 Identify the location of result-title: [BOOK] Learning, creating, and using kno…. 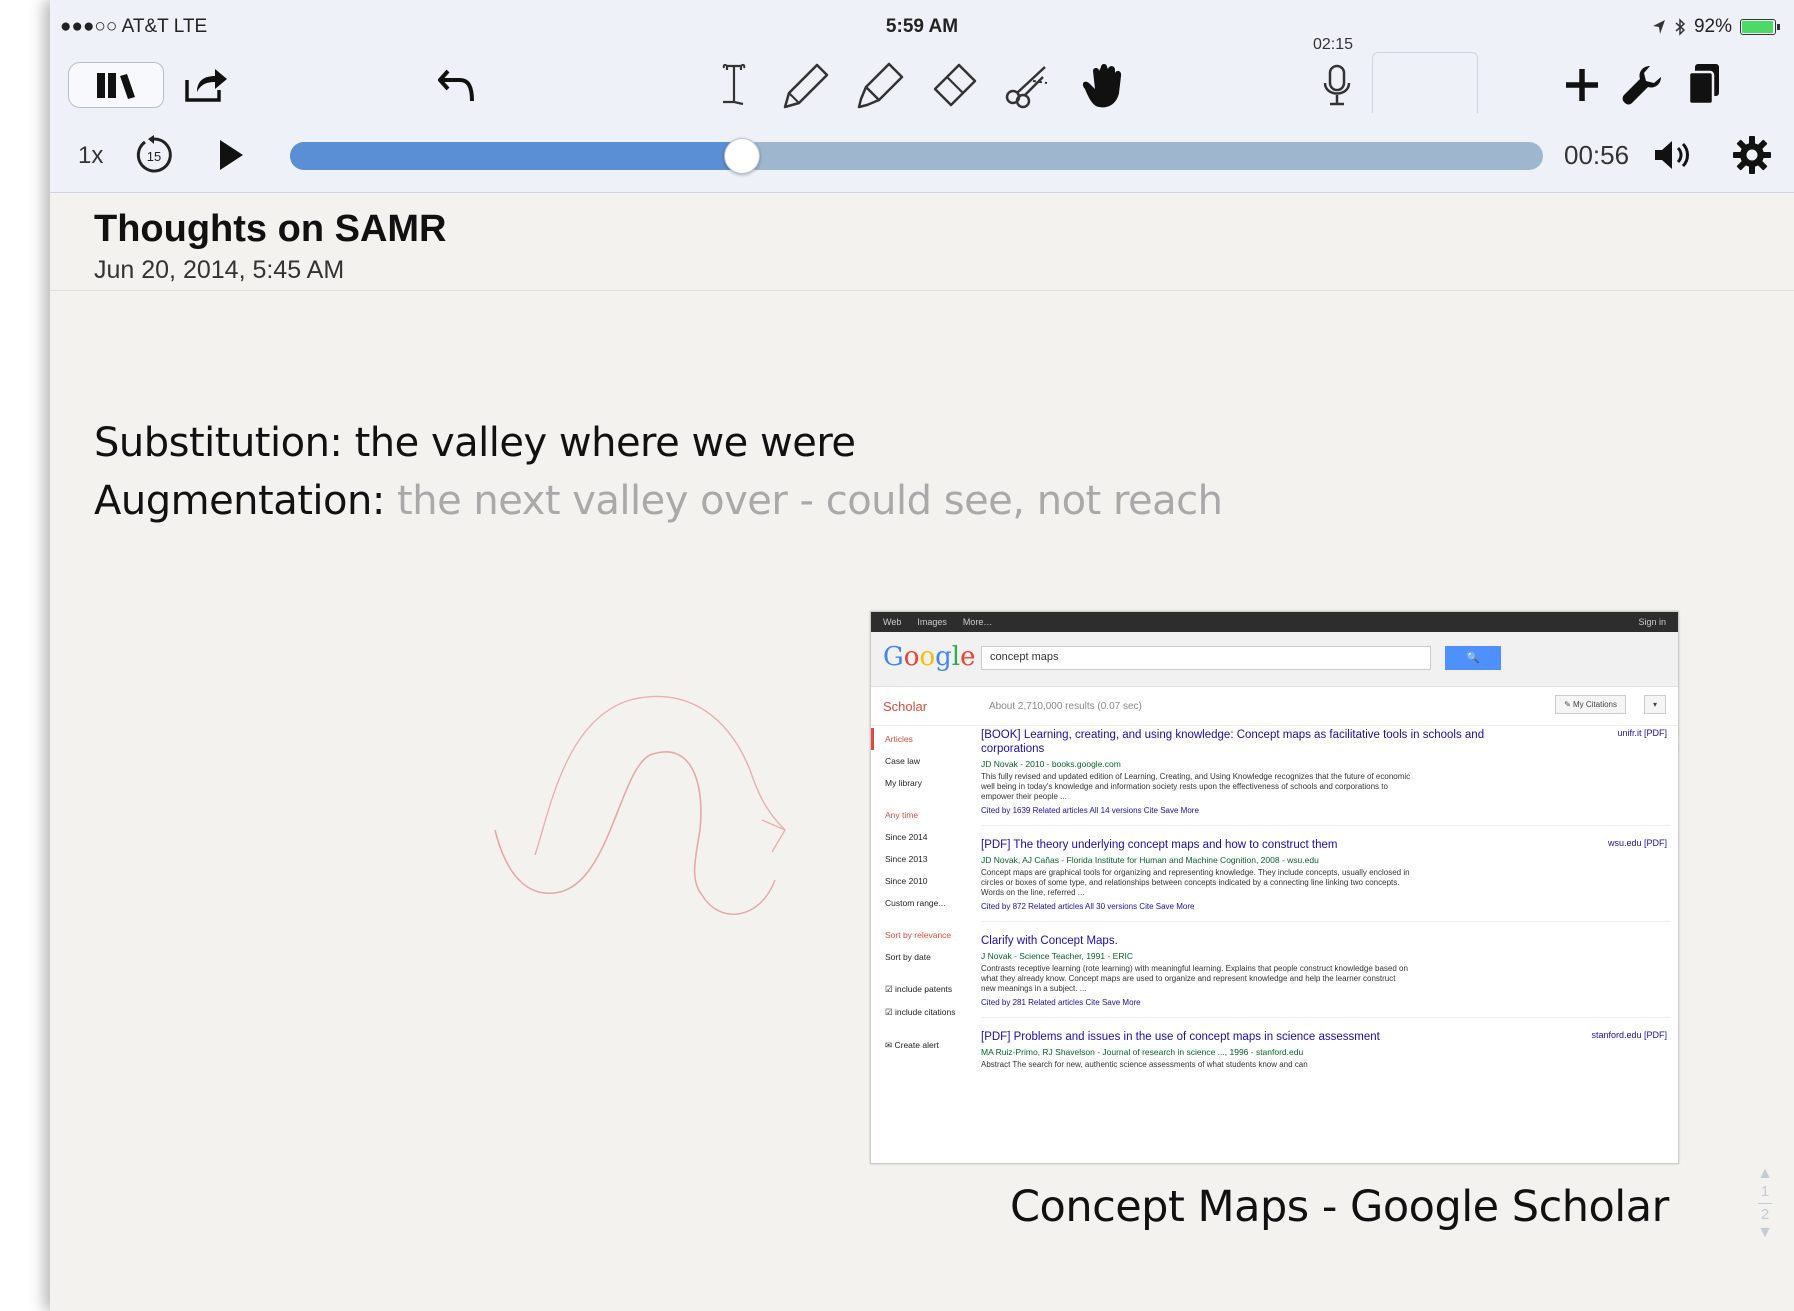
(1233, 742).